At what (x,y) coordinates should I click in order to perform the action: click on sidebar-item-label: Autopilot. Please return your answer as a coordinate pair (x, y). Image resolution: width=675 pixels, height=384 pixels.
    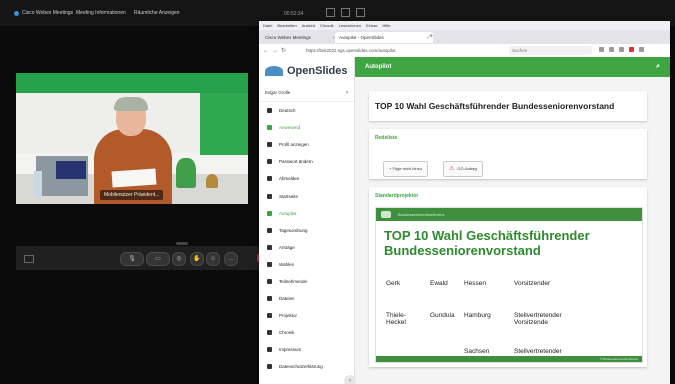
    Looking at the image, I should click on (288, 213).